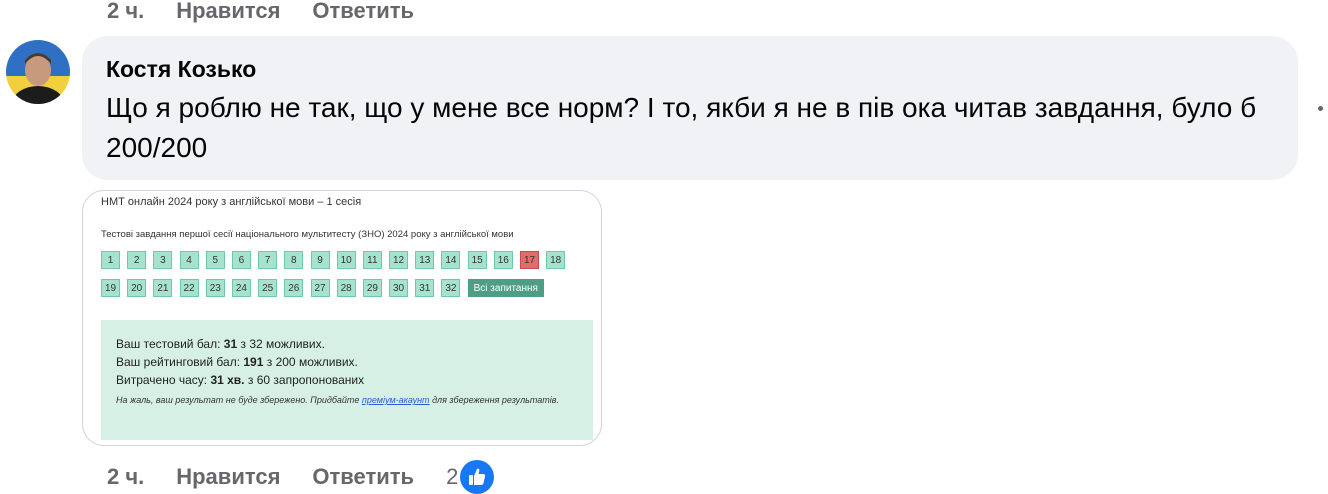 The width and height of the screenshot is (1328, 494). What do you see at coordinates (372, 288) in the screenshot?
I see `question-cell: 29` at bounding box center [372, 288].